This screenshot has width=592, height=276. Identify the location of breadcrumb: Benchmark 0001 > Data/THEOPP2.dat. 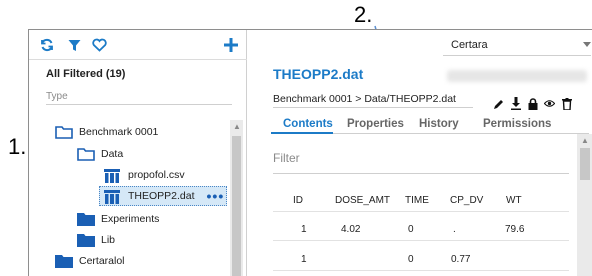
(364, 99).